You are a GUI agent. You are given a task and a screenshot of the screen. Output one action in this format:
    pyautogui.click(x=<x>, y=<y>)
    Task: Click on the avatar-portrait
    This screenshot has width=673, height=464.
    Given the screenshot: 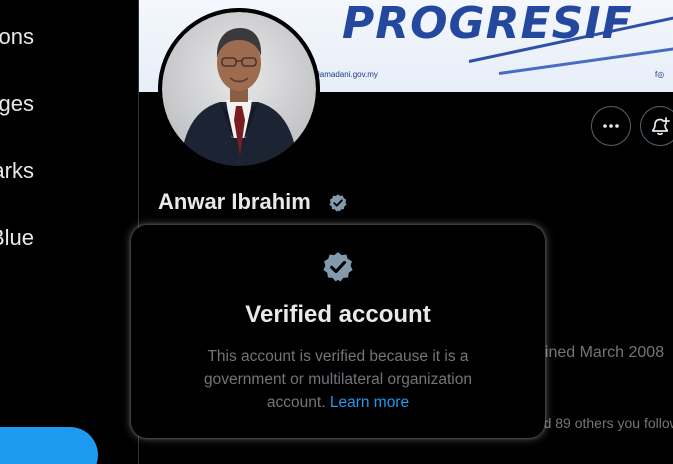 What is the action you would take?
    pyautogui.click(x=239, y=89)
    